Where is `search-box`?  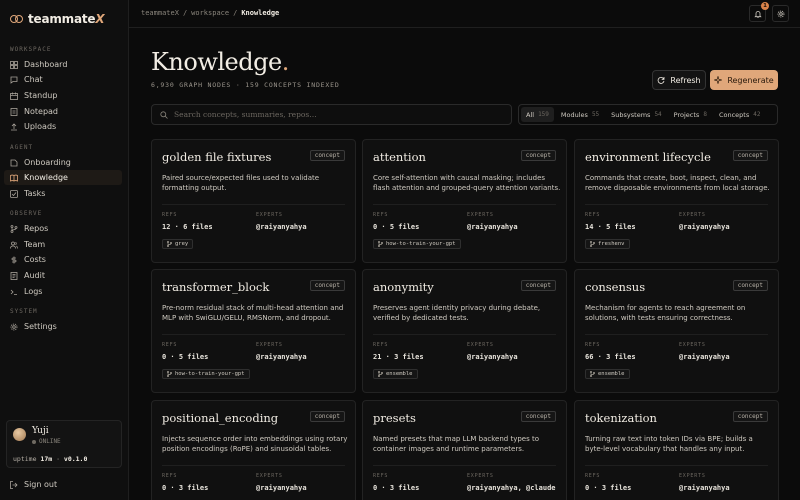 search-box is located at coordinates (331, 114).